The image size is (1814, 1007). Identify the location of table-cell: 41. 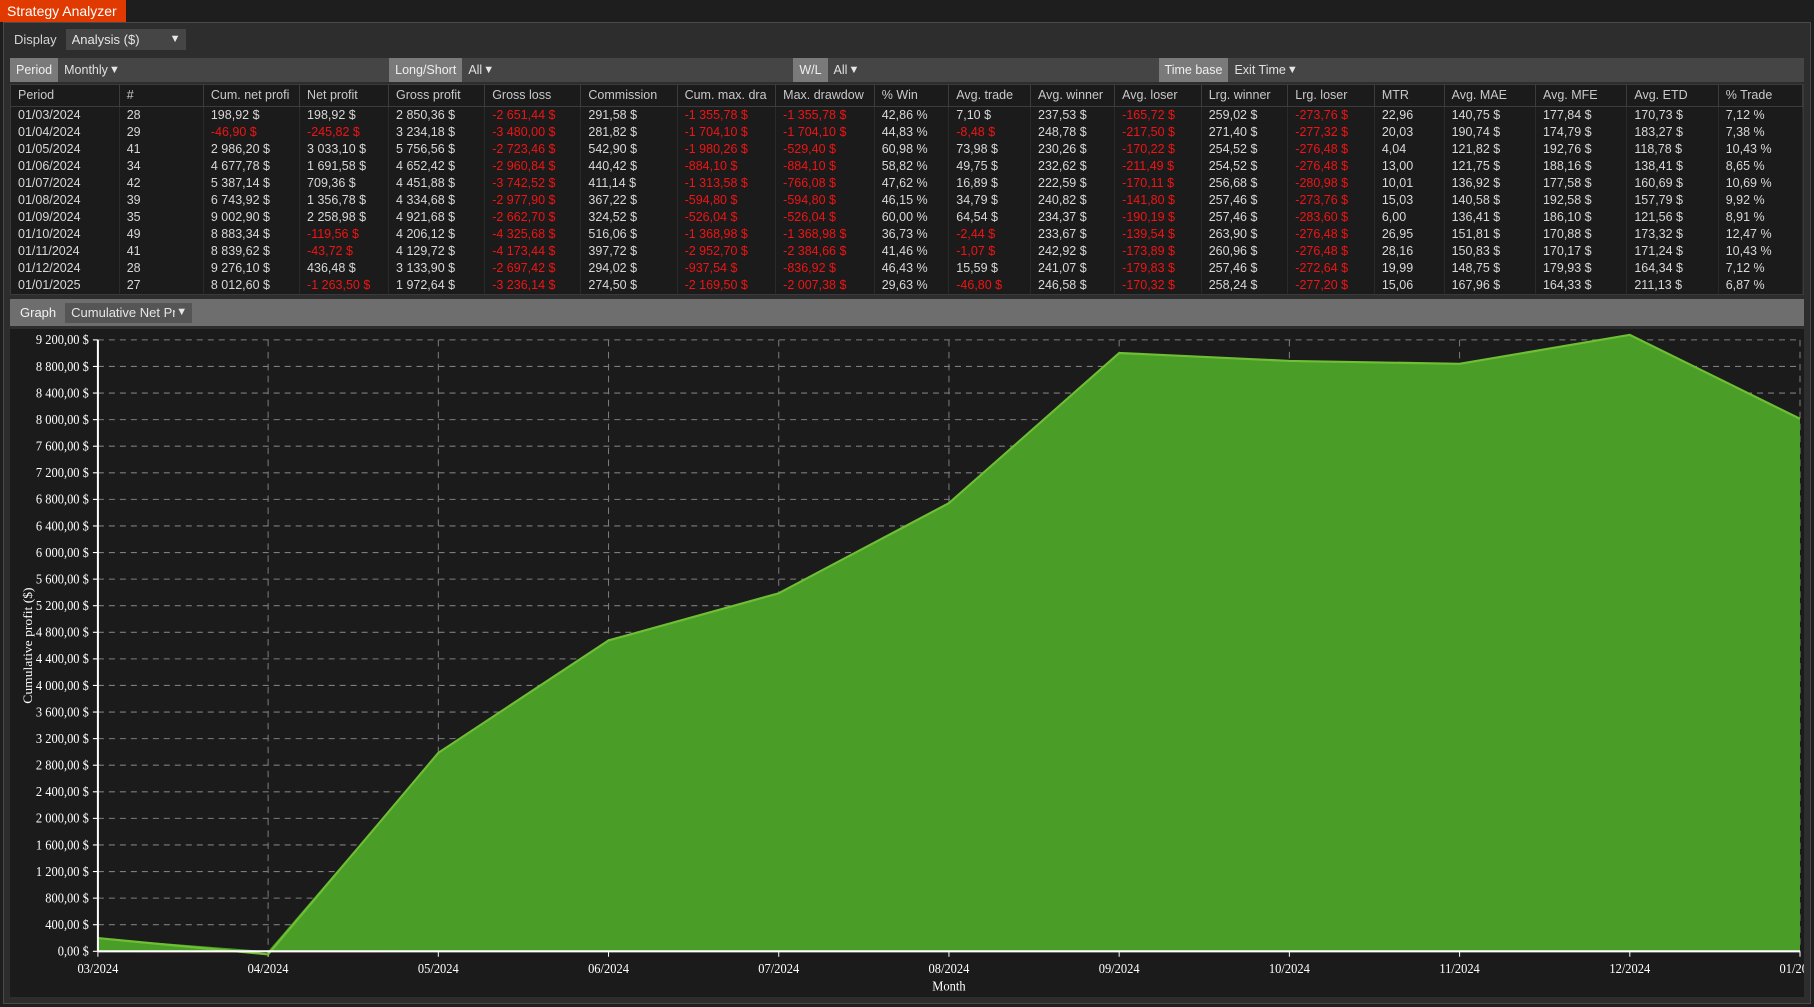
(161, 149).